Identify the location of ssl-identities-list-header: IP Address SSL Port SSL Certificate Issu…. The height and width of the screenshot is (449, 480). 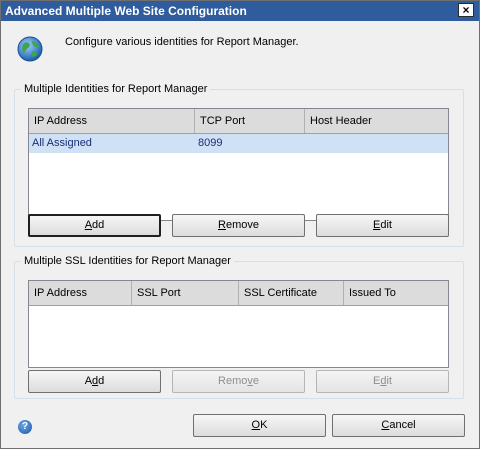
(238, 293).